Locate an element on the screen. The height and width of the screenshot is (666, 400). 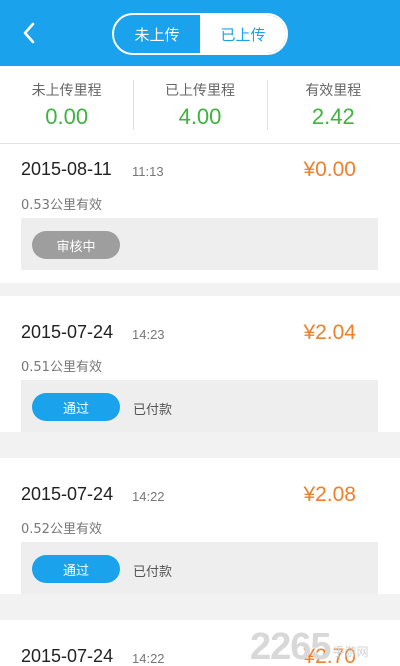
watermark-logo: 2265 手游网 is located at coordinates (325, 639).